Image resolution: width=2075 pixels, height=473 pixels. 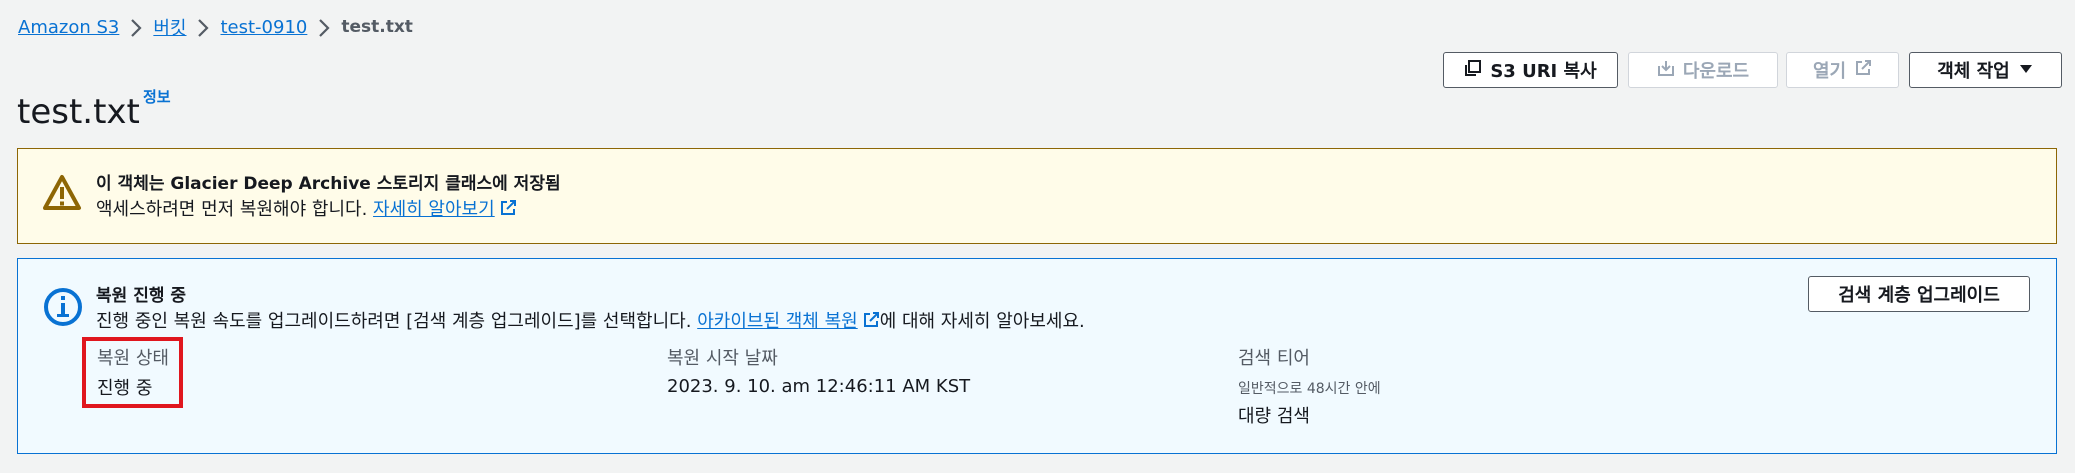 What do you see at coordinates (169, 27) in the screenshot?
I see `breadcrumb-buckets: 버킷` at bounding box center [169, 27].